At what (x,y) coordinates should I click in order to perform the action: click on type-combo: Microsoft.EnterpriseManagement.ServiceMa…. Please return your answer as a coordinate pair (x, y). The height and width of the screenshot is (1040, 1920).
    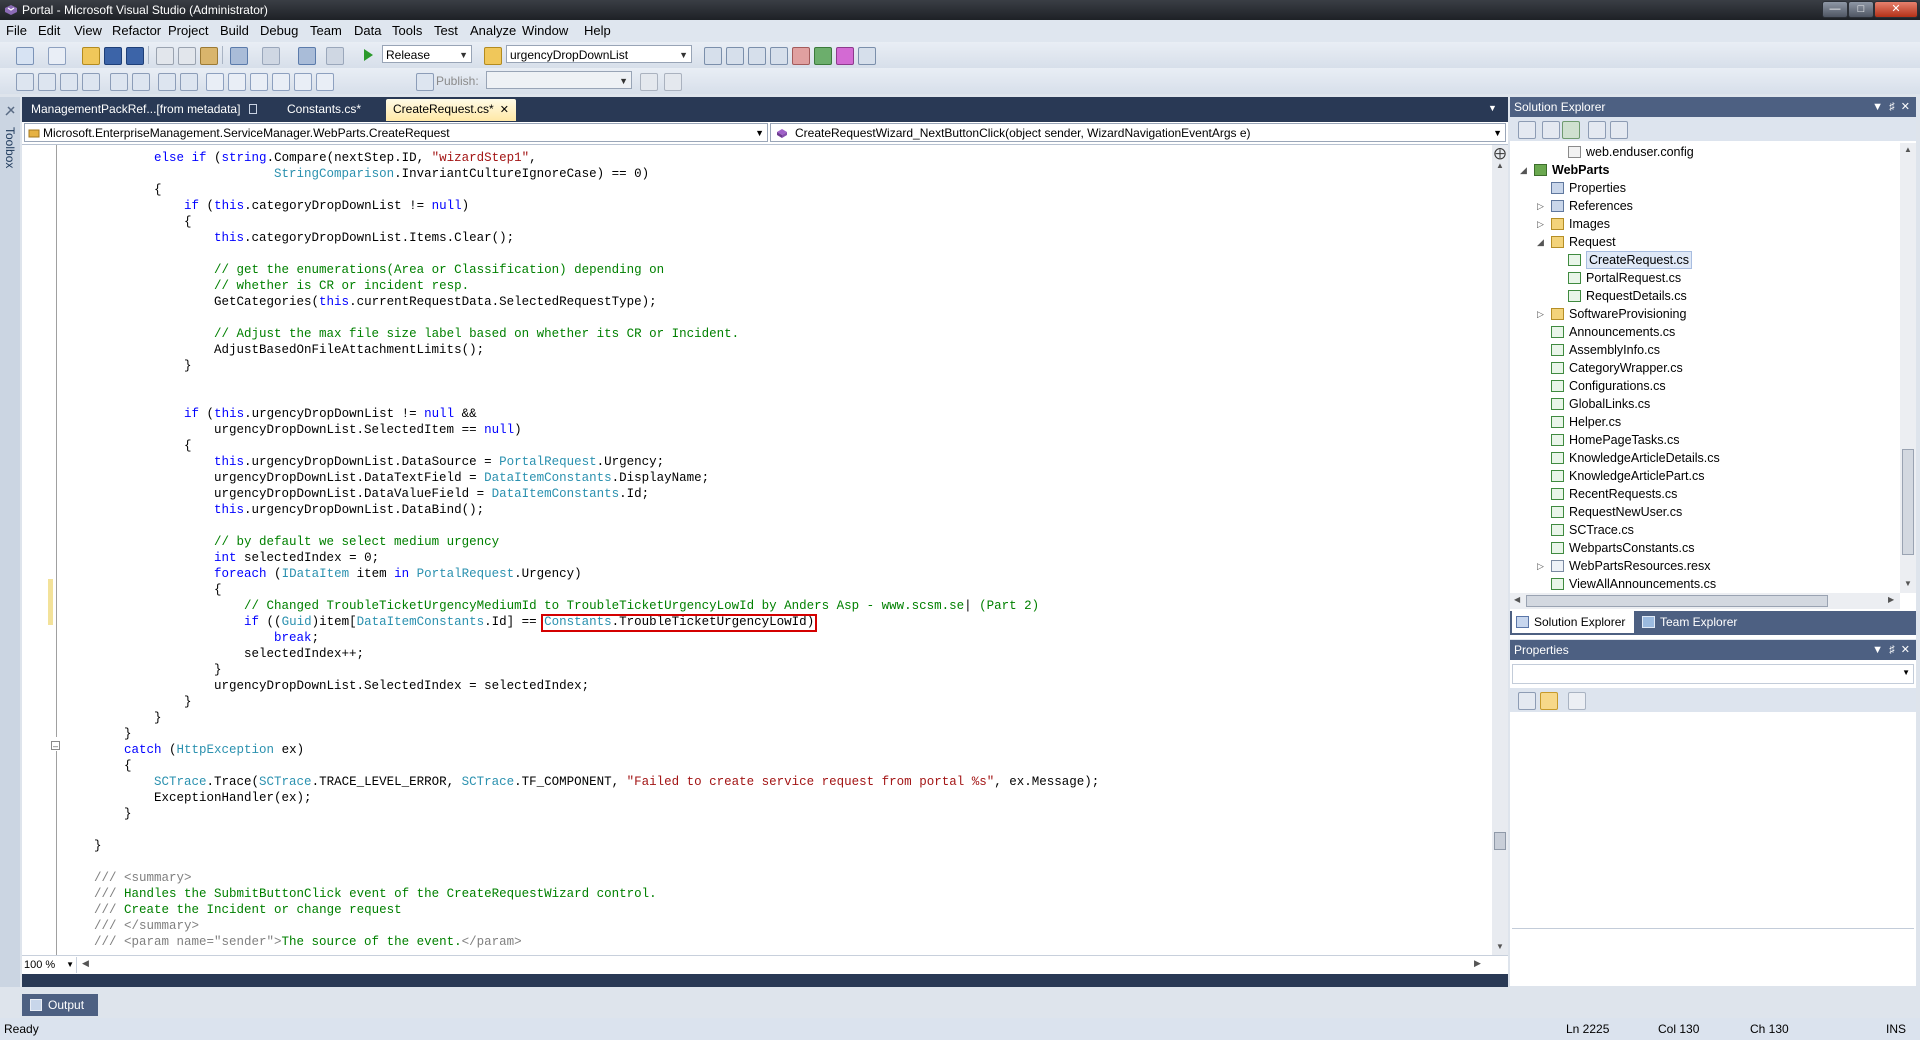
    Looking at the image, I should click on (396, 132).